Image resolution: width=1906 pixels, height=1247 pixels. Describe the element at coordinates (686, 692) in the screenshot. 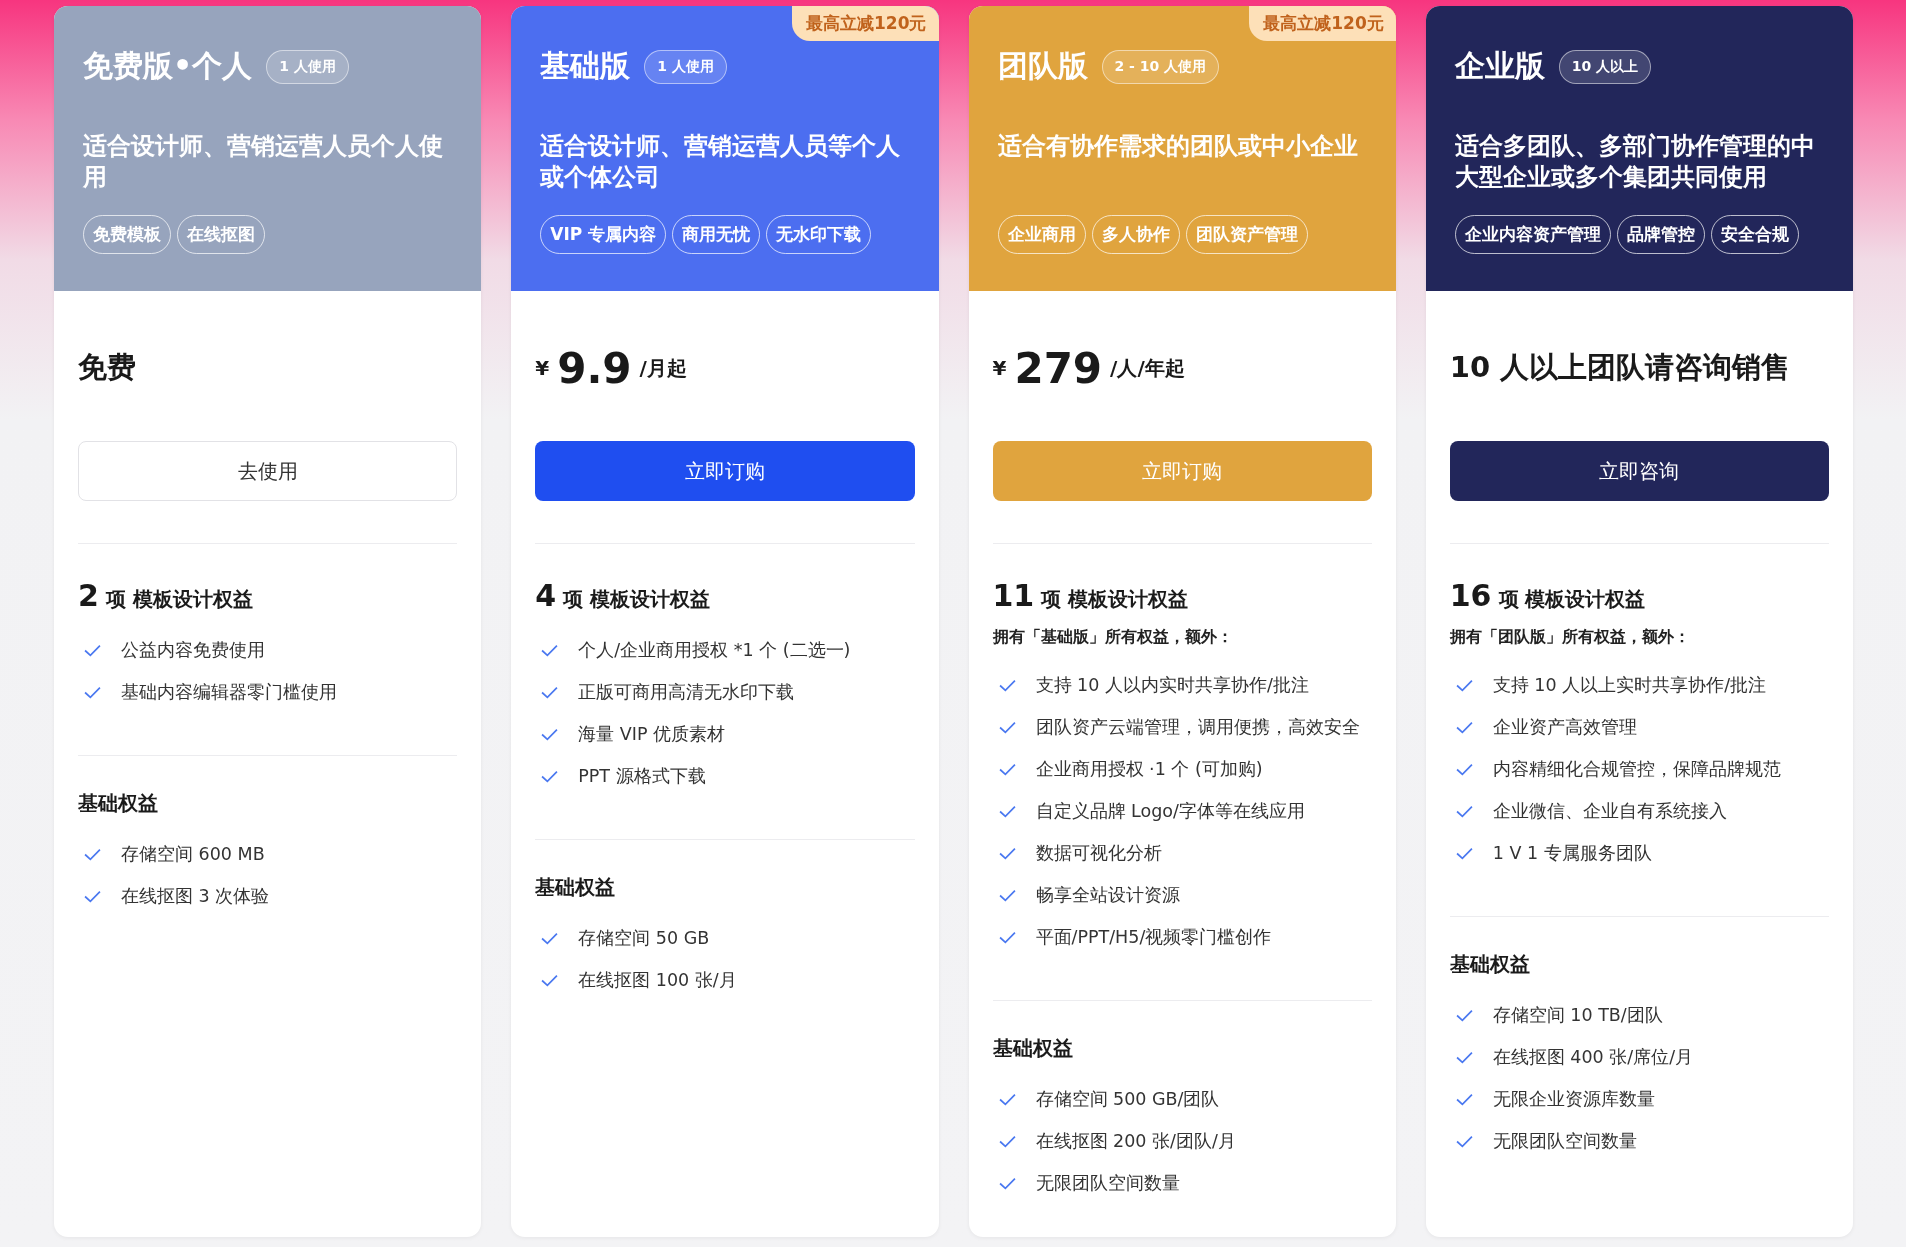

I see `benefit-item: 正版可商用高清无水印下载` at that location.